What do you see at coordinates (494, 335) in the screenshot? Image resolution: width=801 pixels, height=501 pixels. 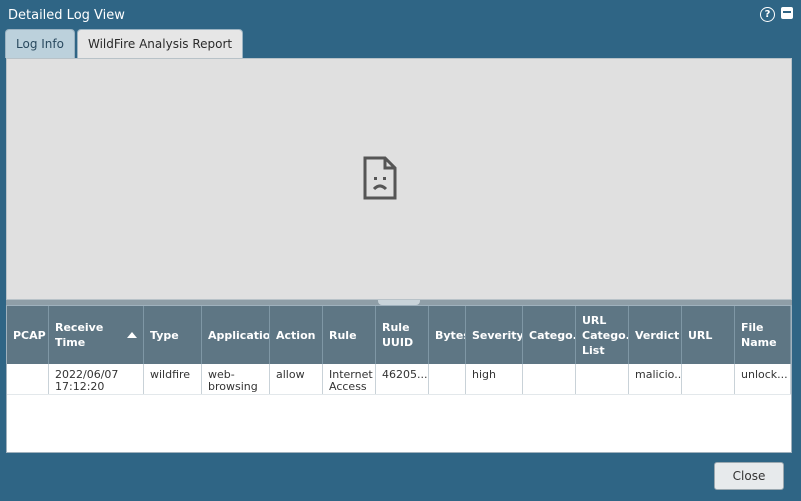 I see `col-severity: Severity` at bounding box center [494, 335].